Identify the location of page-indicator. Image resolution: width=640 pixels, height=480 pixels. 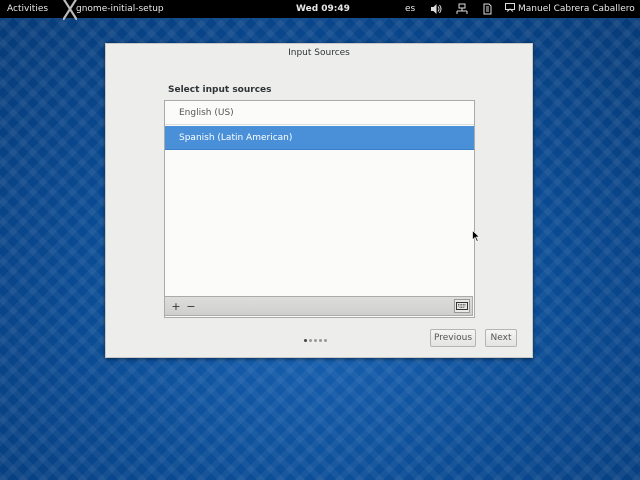
(316, 340).